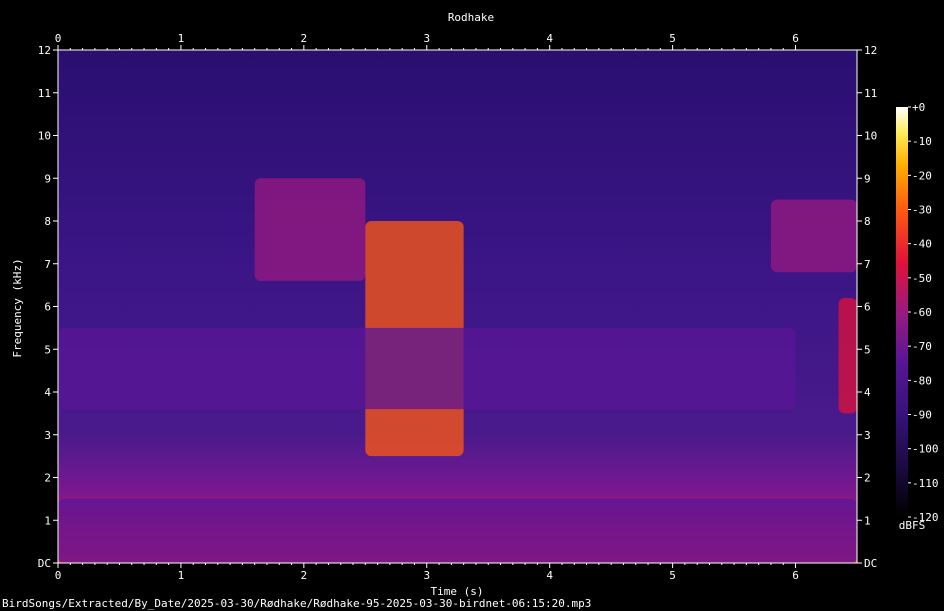  What do you see at coordinates (181, 575) in the screenshot?
I see `x-tick-label-bottom: 1` at bounding box center [181, 575].